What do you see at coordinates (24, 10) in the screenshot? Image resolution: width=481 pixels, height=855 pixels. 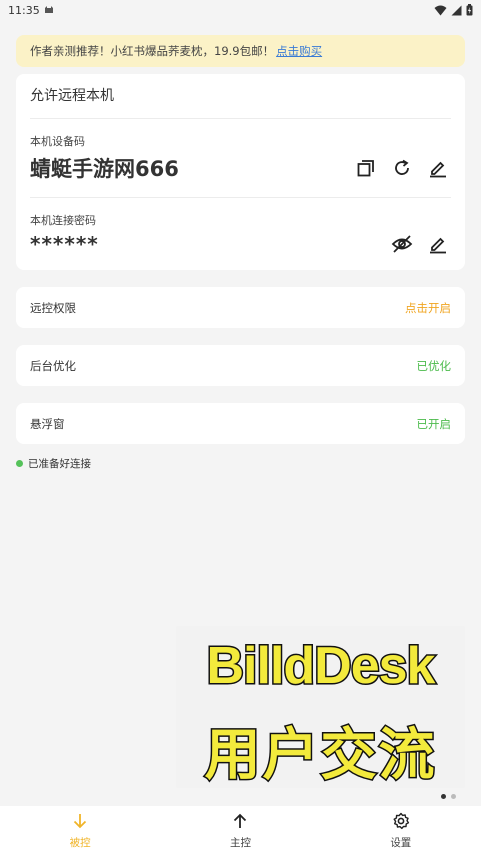 I see `status-time: 11:35` at bounding box center [24, 10].